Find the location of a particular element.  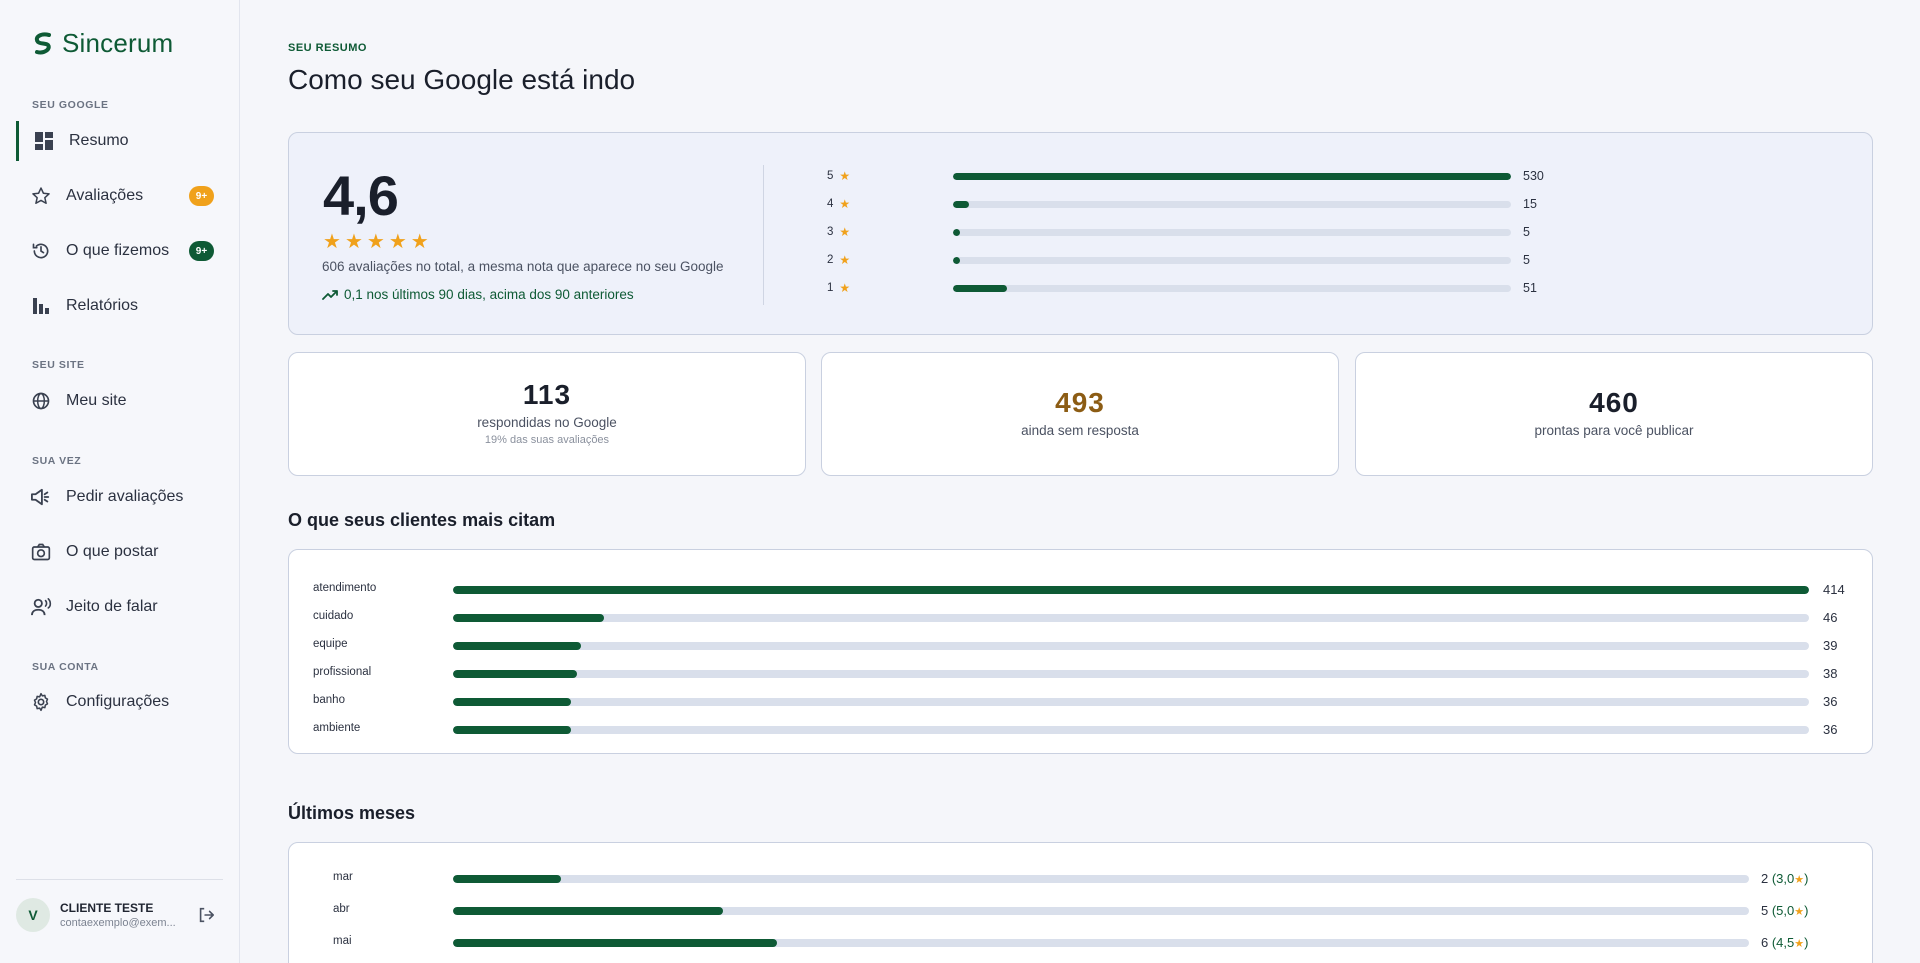

sidebar-item-resumo: Resumo is located at coordinates (120, 141).